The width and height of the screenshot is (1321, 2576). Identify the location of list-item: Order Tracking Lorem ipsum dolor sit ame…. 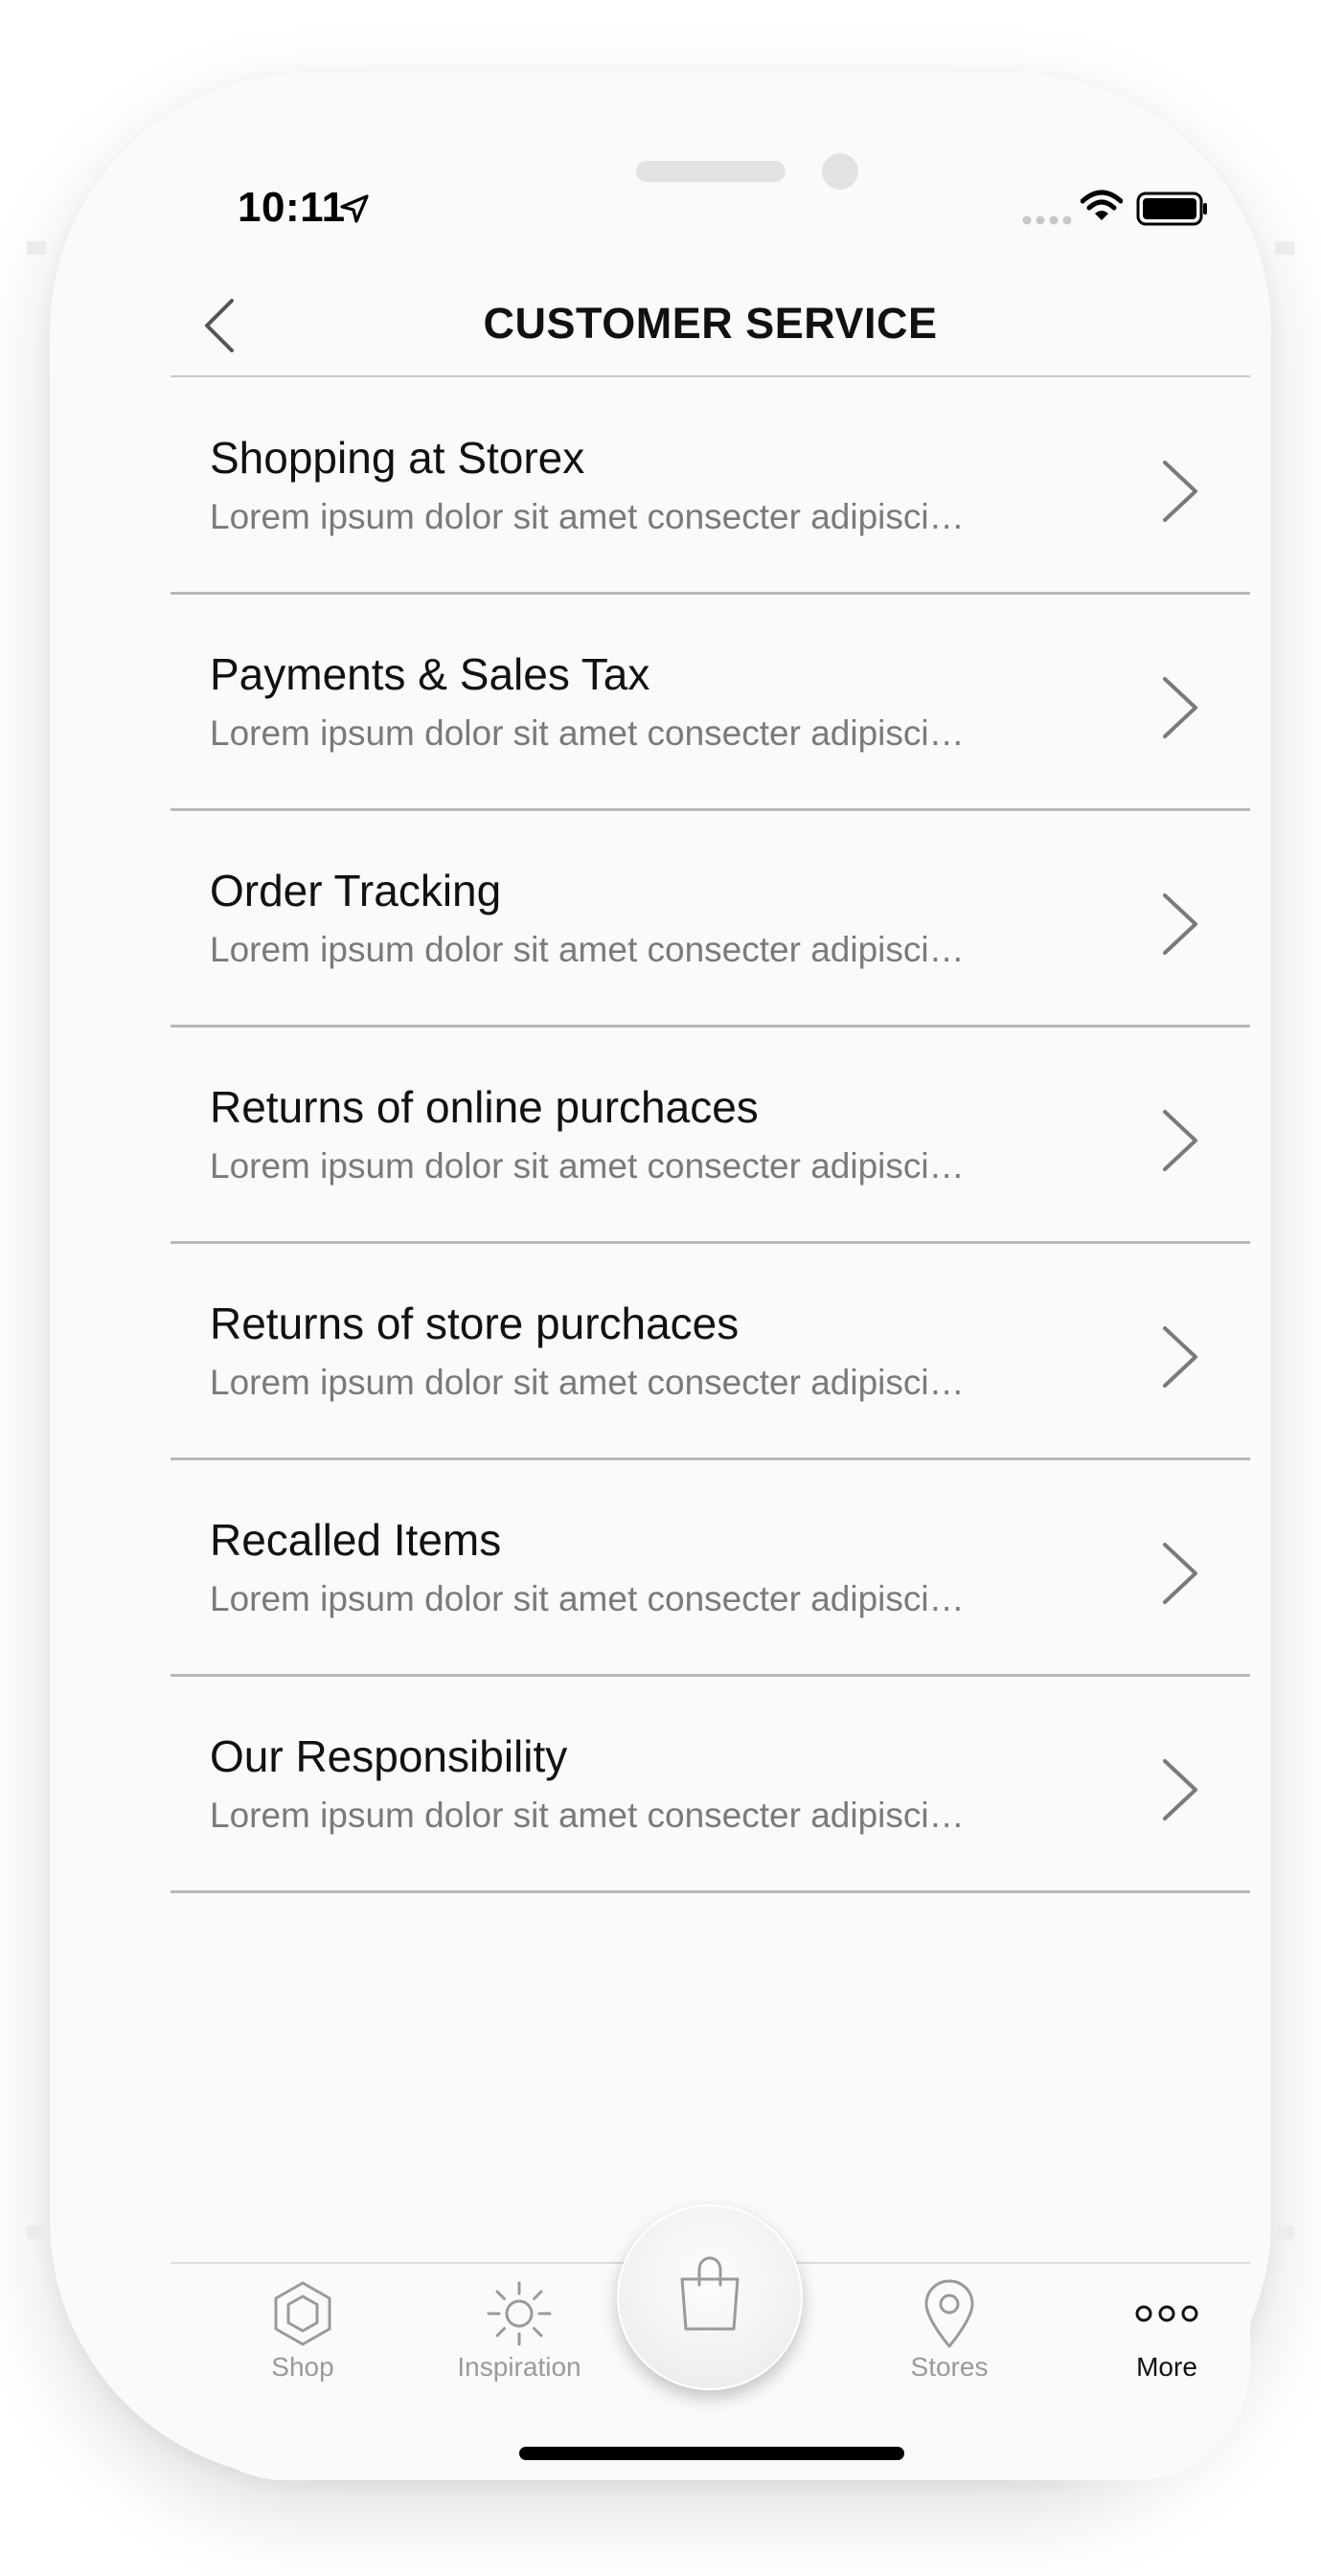
(710, 919).